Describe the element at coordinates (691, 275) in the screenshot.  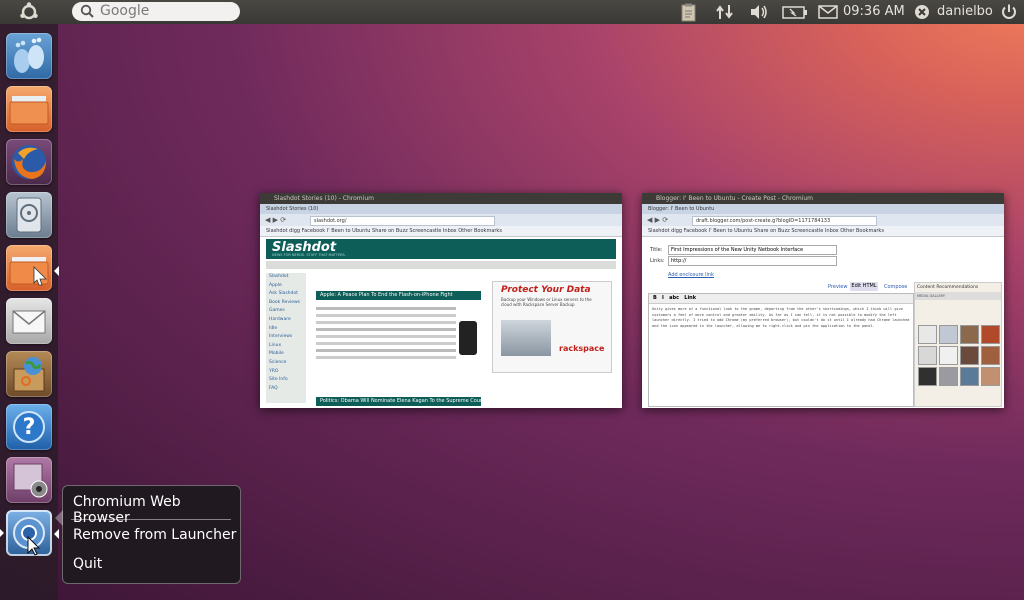
I see `add-enclosure-link: Add enclosure link` at that location.